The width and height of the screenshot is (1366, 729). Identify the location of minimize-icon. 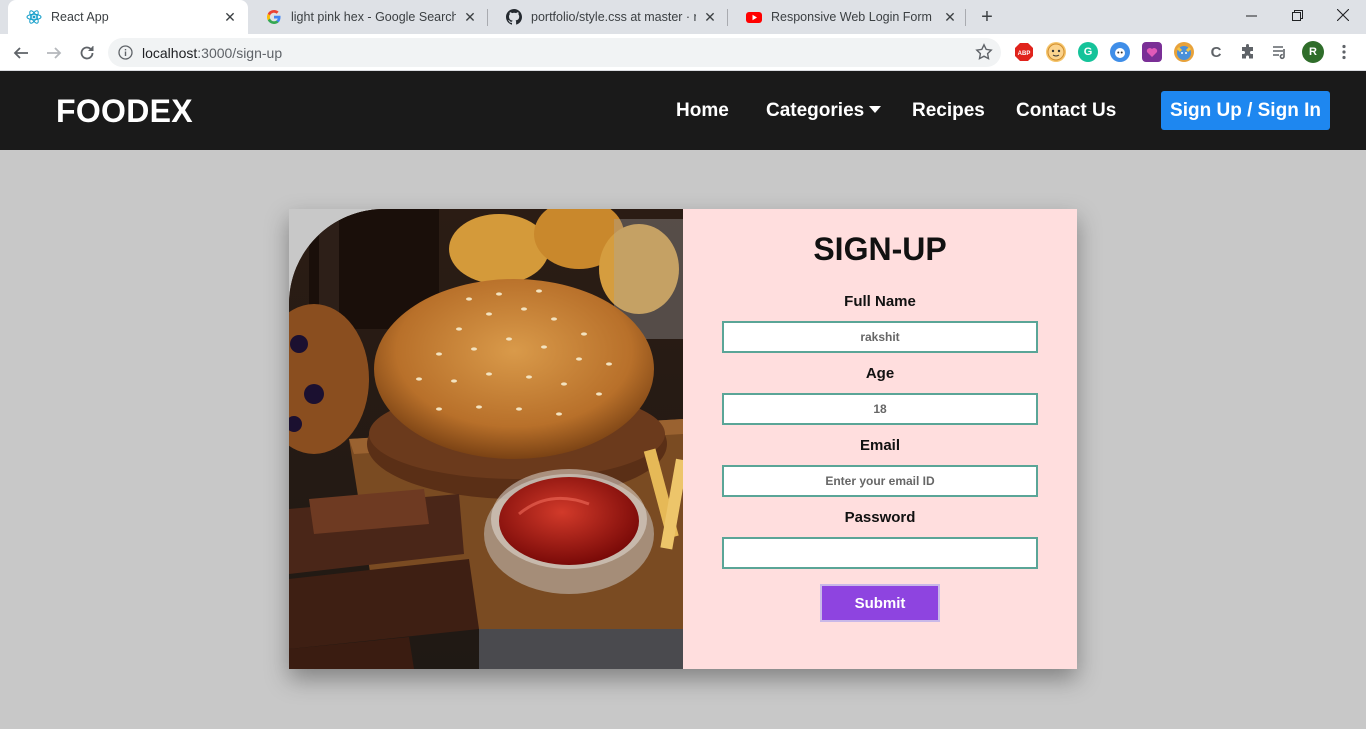
(1251, 15).